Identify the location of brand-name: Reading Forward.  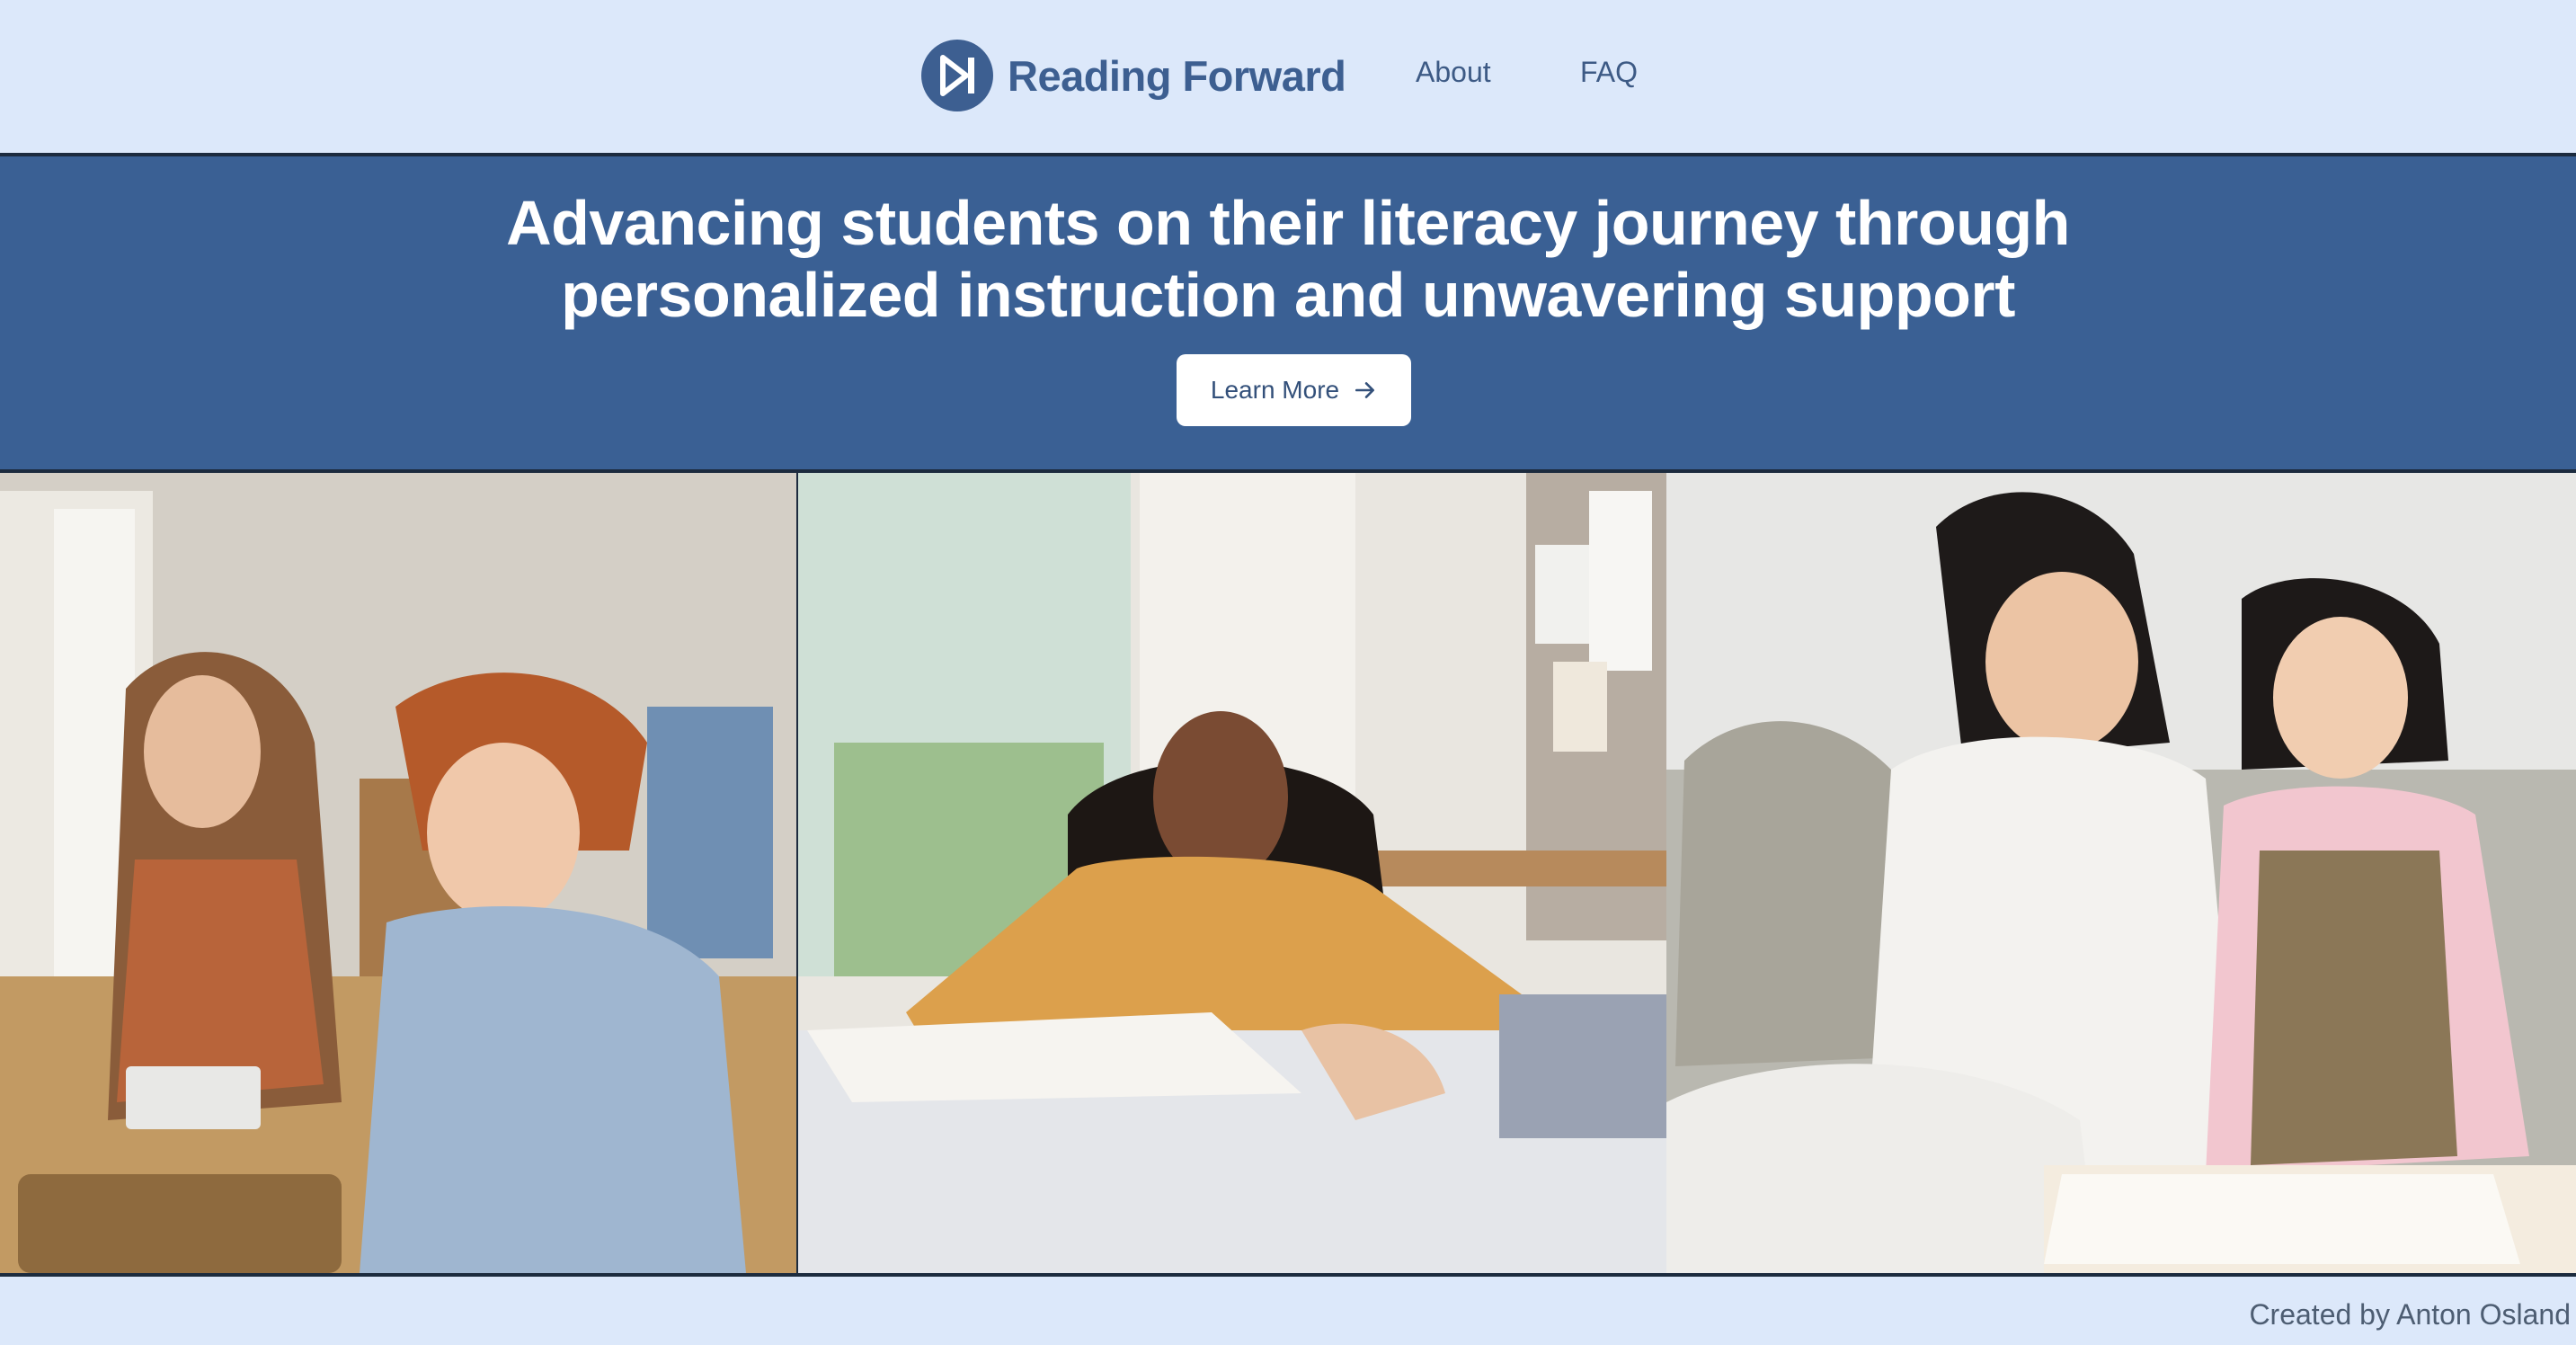
(1177, 75).